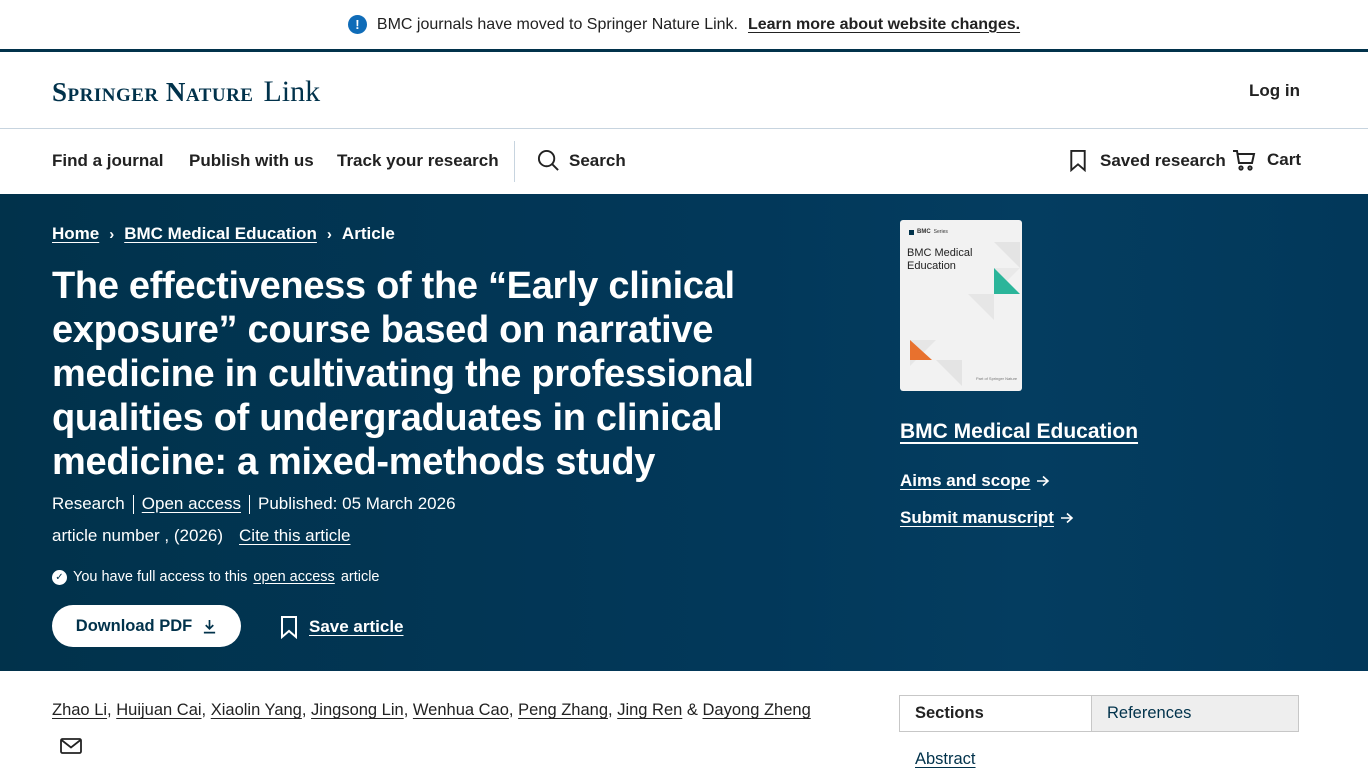 This screenshot has width=1368, height=778. Describe the element at coordinates (158, 710) in the screenshot. I see `author-link: Huijuan Cai` at that location.